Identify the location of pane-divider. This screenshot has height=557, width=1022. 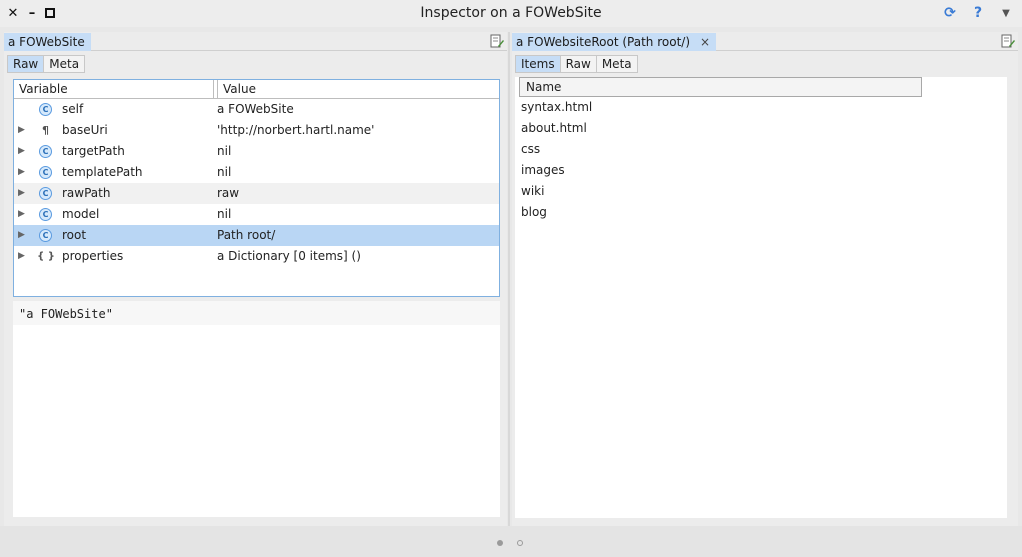
(509, 279).